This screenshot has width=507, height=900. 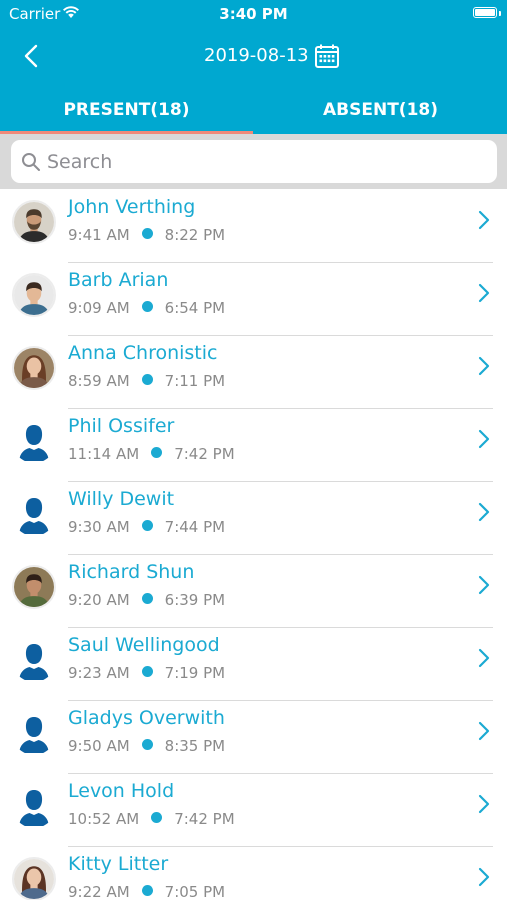 I want to click on check-times: 9:41 AM 8:22 PM, so click(x=146, y=235).